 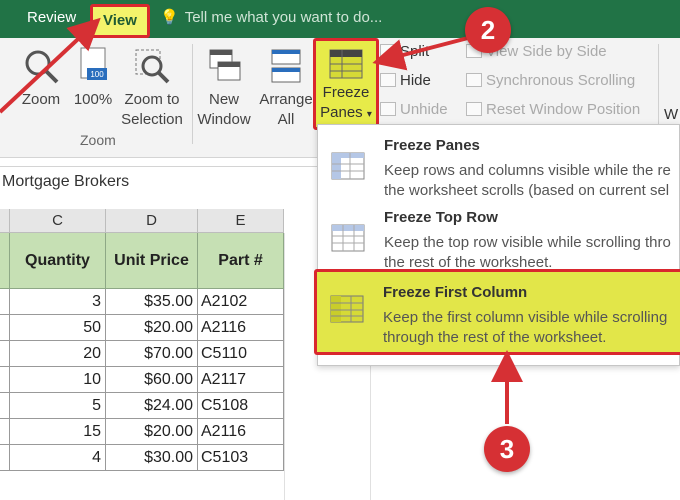 I want to click on cell-part: C5108, so click(x=241, y=406).